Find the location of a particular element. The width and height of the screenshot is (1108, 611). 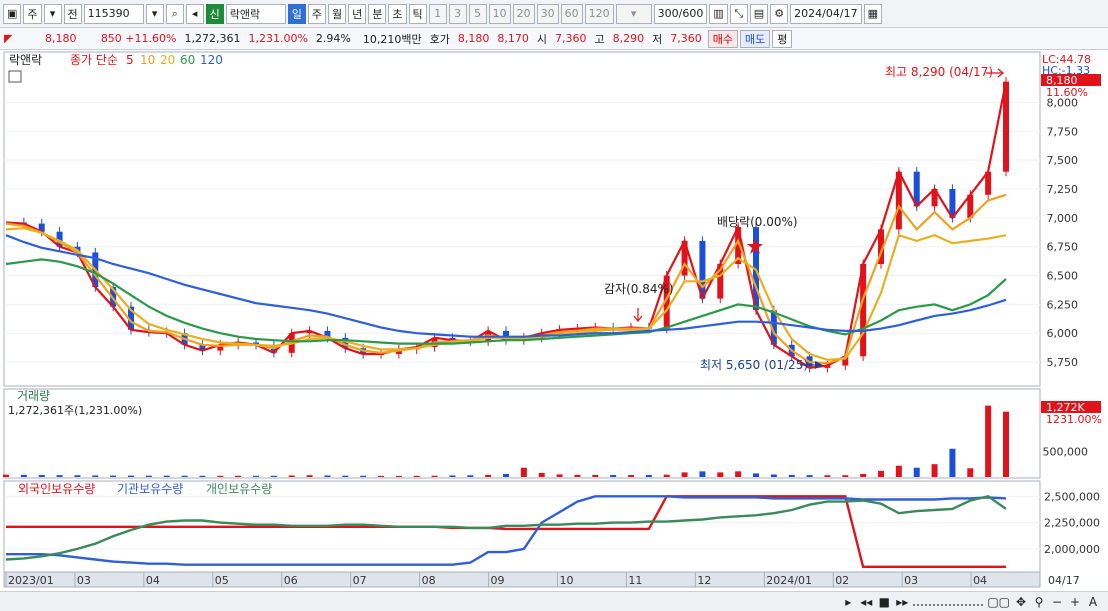

interval-3: 3 is located at coordinates (457, 13).